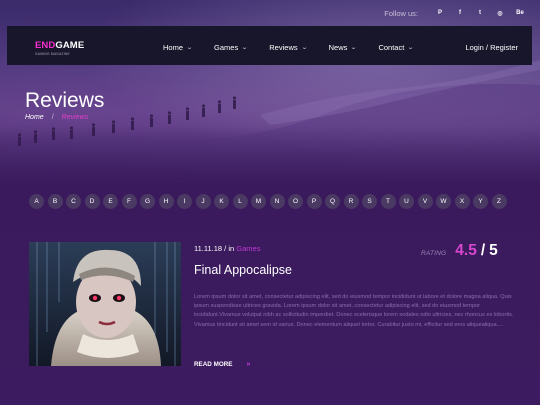 The width and height of the screenshot is (540, 405). I want to click on review-meta: 11.11.18 / in Games, so click(227, 248).